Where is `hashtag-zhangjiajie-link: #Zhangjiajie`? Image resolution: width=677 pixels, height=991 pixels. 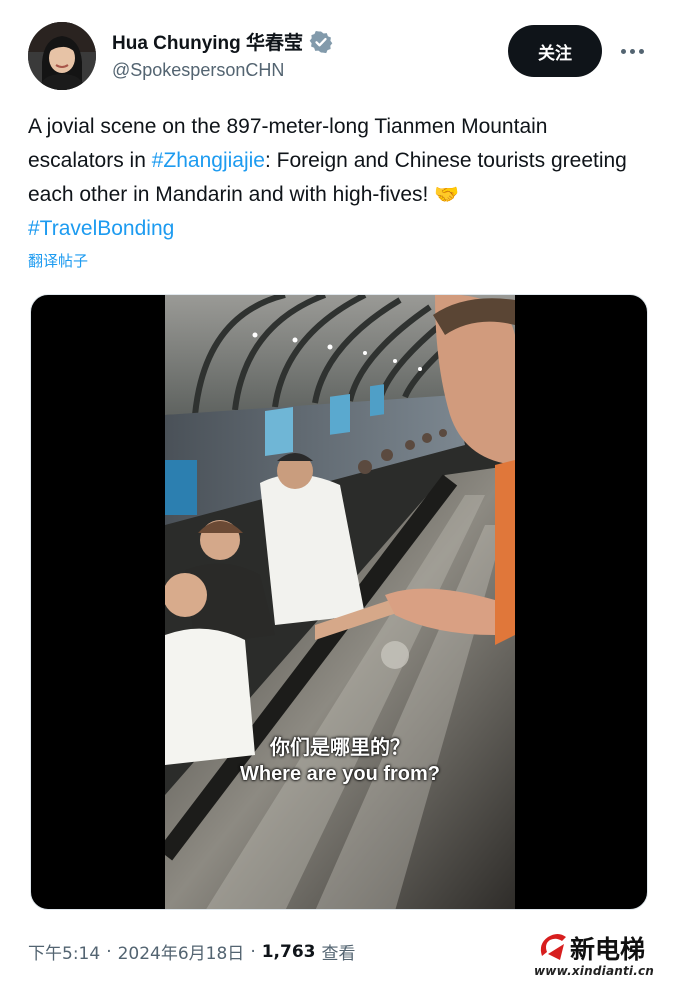 hashtag-zhangjiajie-link: #Zhangjiajie is located at coordinates (208, 160).